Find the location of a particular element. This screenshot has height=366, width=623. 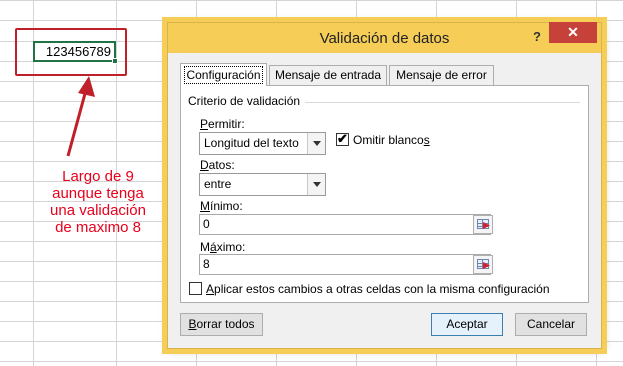

tab-mensaje-entrada: Mensaje de entrada is located at coordinates (328, 75).